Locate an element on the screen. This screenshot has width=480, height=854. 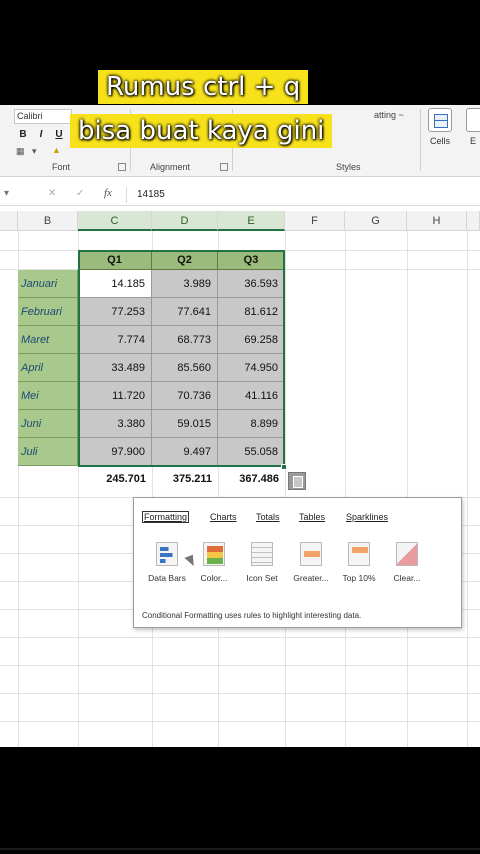
value-cell: 8.899 is located at coordinates (251, 424).